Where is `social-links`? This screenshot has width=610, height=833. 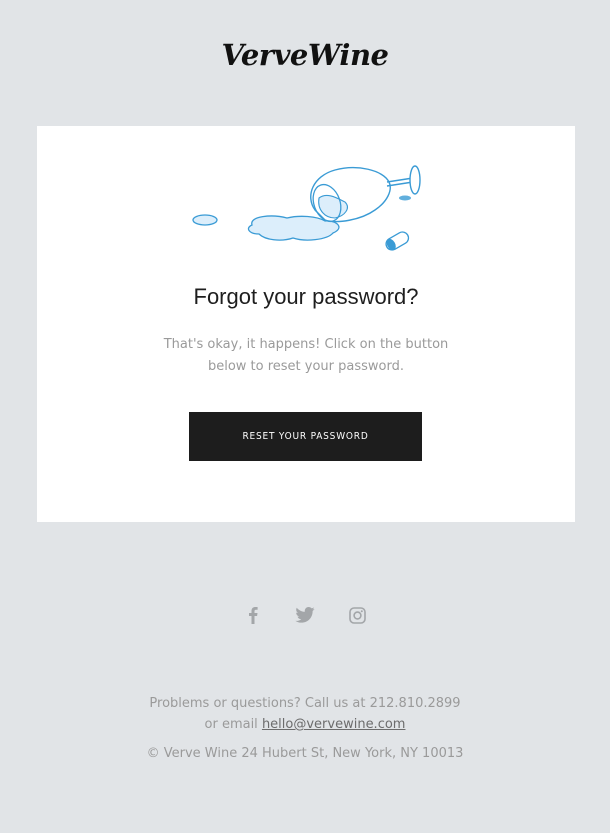 social-links is located at coordinates (305, 615).